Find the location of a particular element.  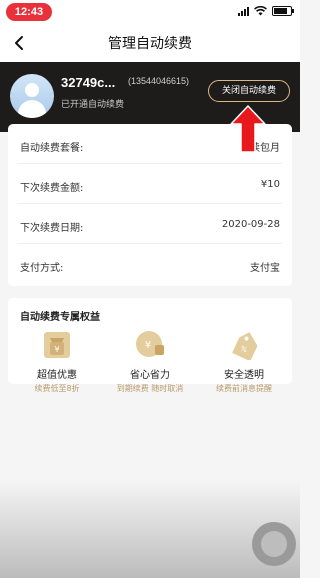

battery-icon is located at coordinates (283, 11).